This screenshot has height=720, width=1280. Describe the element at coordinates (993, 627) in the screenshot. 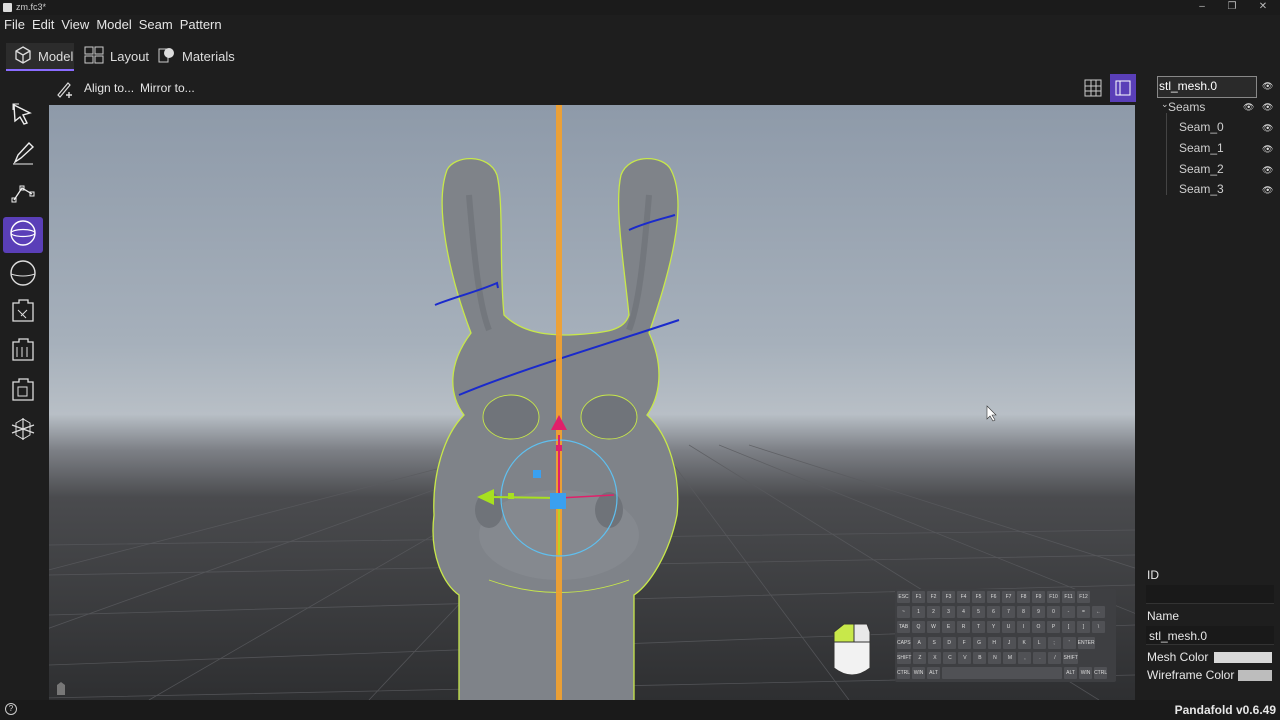

I see `keyboard-key: Y` at that location.